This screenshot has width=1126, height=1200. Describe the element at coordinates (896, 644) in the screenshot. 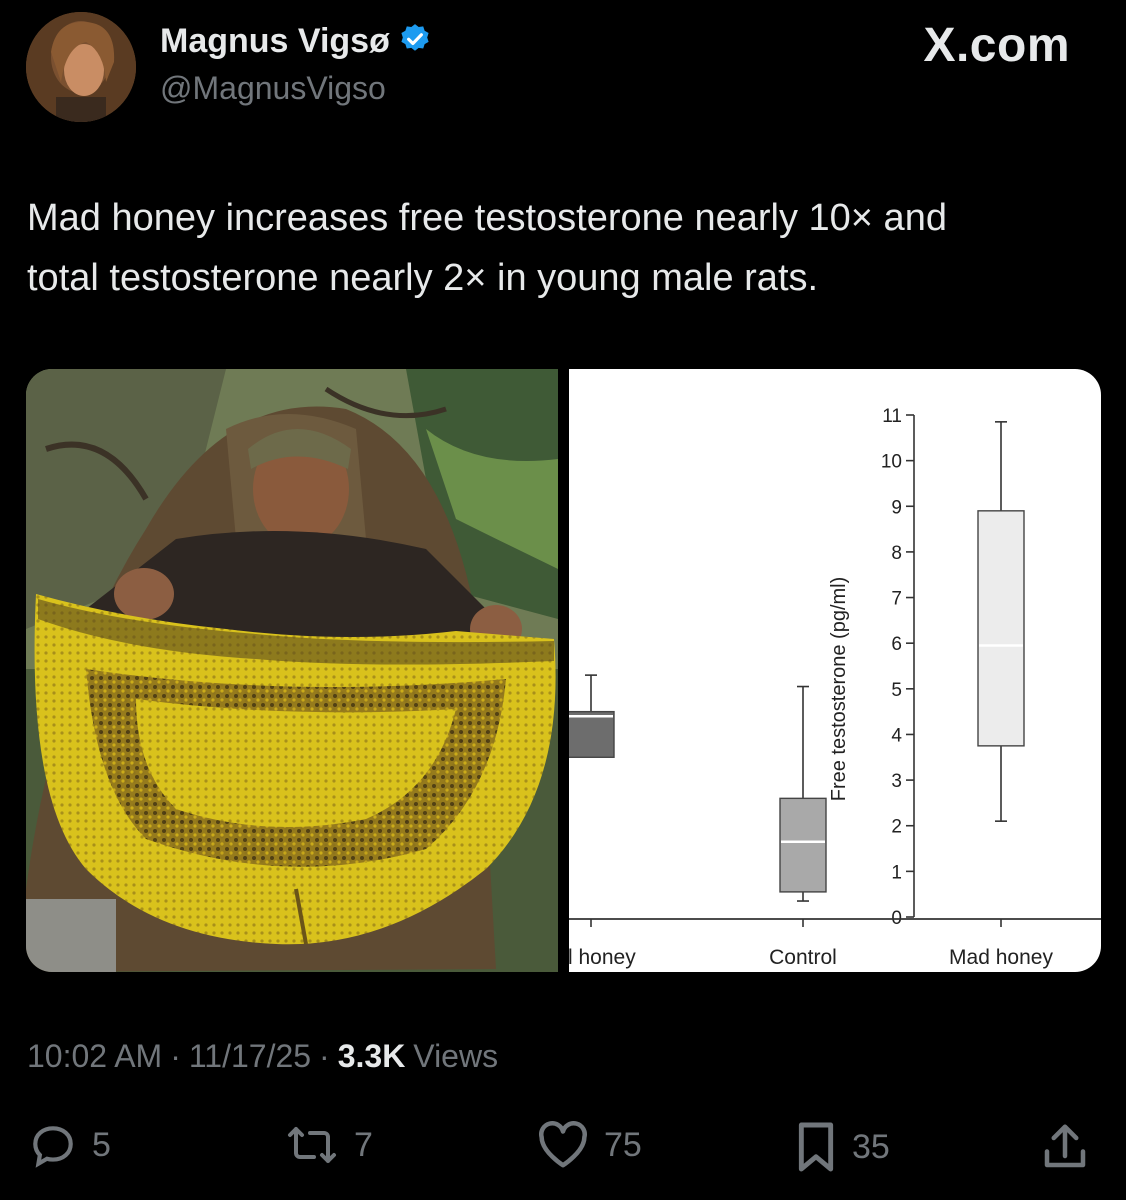

I see `y-tick-label: 6` at that location.